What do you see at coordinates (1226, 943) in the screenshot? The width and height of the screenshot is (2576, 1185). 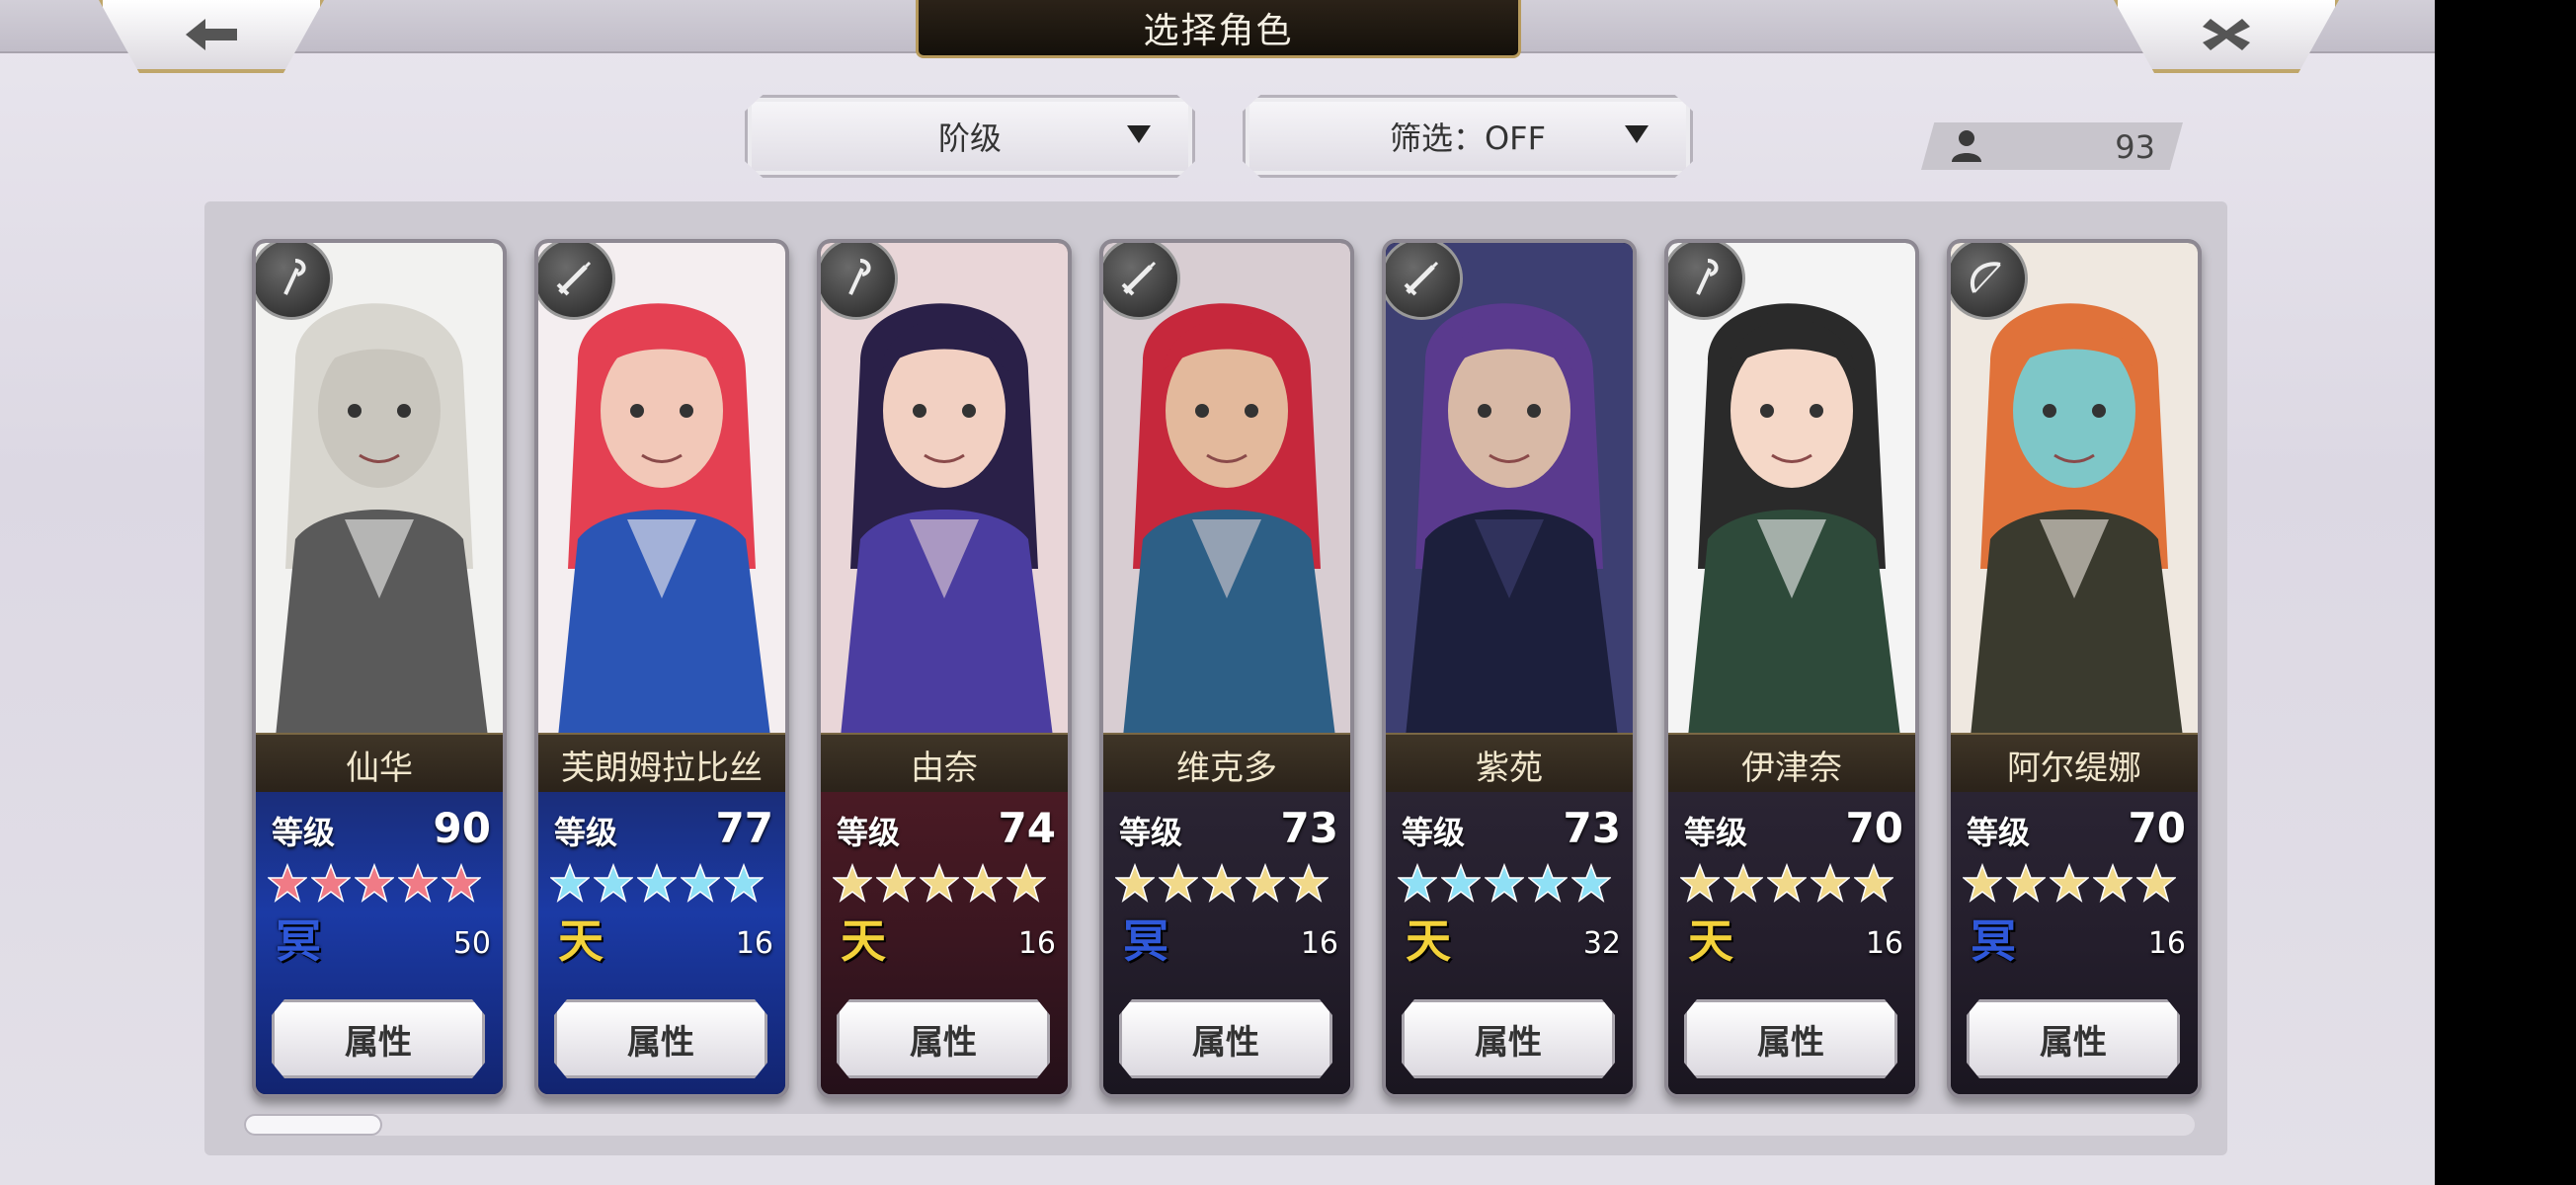 I see `character-info: 等级 73 冥 16 属性` at bounding box center [1226, 943].